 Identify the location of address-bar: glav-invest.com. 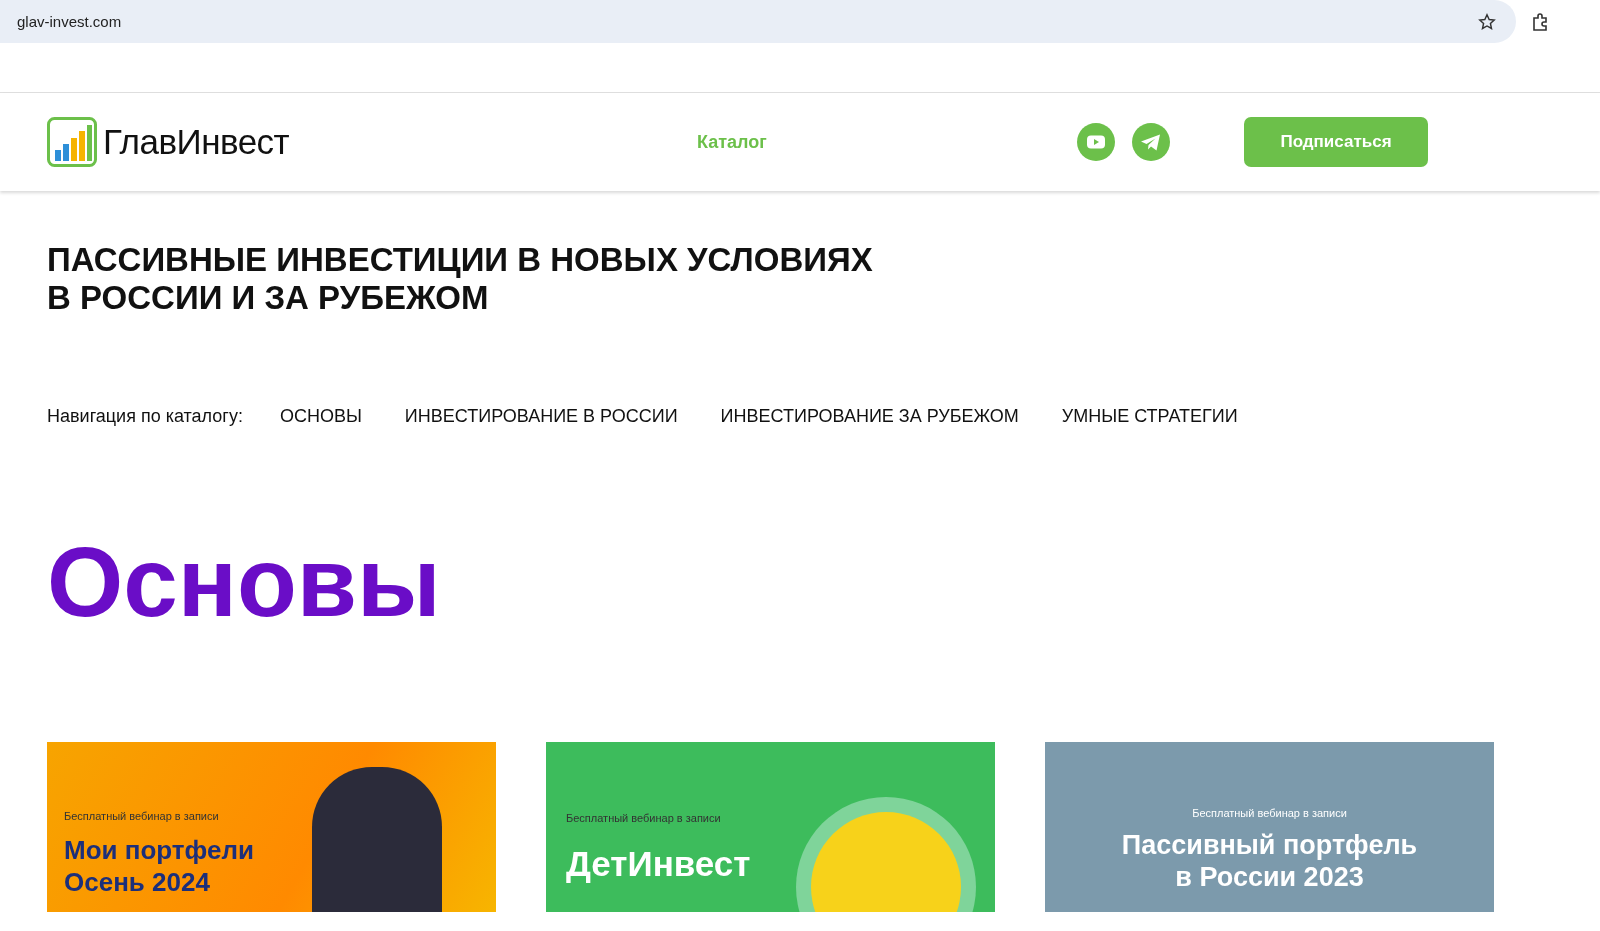
(758, 21).